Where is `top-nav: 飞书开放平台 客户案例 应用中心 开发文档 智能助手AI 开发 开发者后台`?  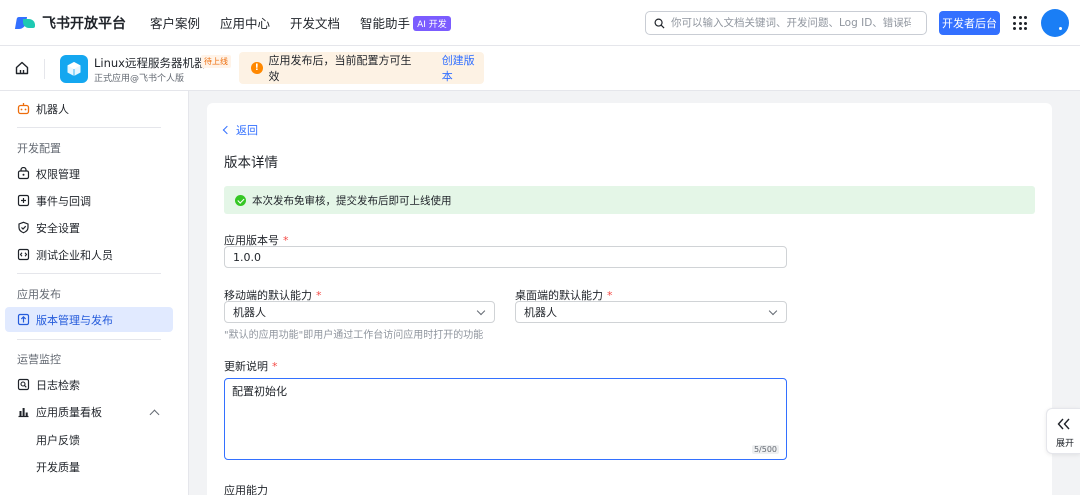
top-nav: 飞书开放平台 客户案例 应用中心 开发文档 智能助手AI 开发 开发者后台 is located at coordinates (540, 23).